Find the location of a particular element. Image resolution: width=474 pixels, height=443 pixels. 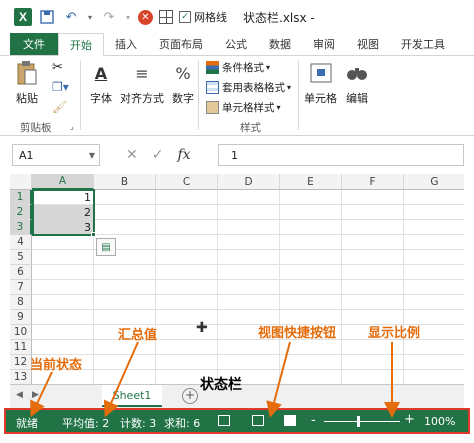

checkbox-icon: ✓ is located at coordinates (185, 17).